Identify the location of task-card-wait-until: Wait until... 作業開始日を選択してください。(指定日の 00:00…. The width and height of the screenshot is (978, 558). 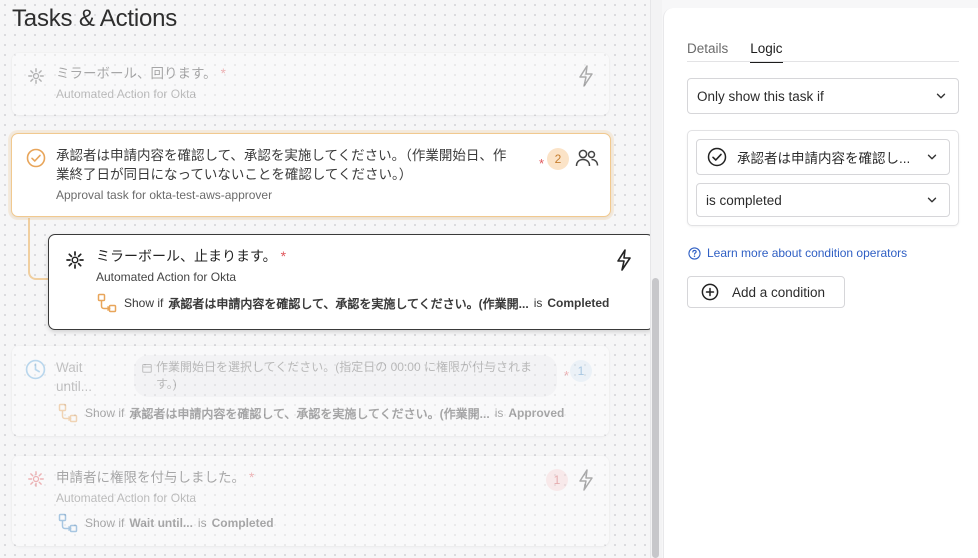
(310, 391).